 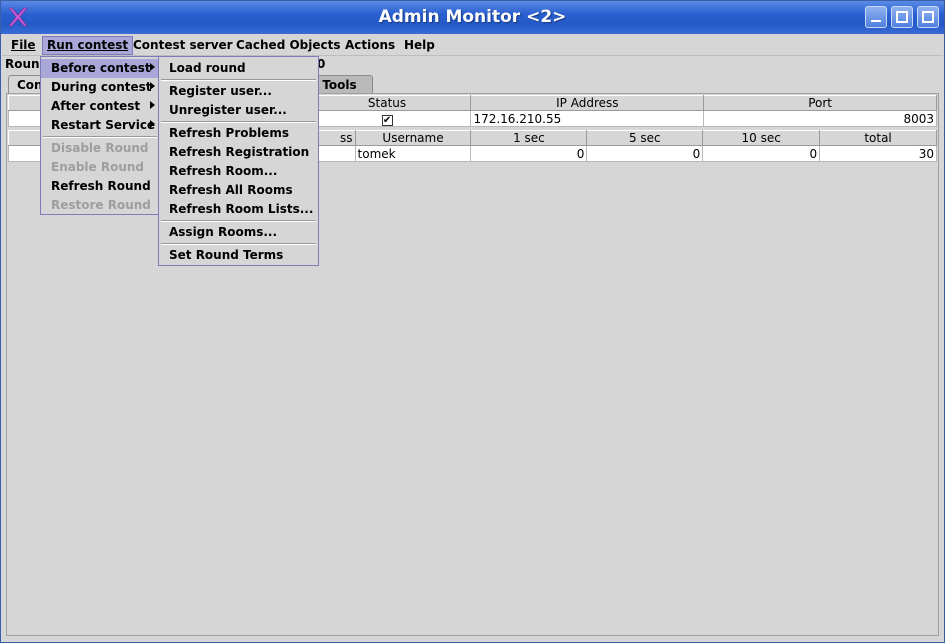 What do you see at coordinates (98, 167) in the screenshot?
I see `menu-item-enable-round: Enable Round` at bounding box center [98, 167].